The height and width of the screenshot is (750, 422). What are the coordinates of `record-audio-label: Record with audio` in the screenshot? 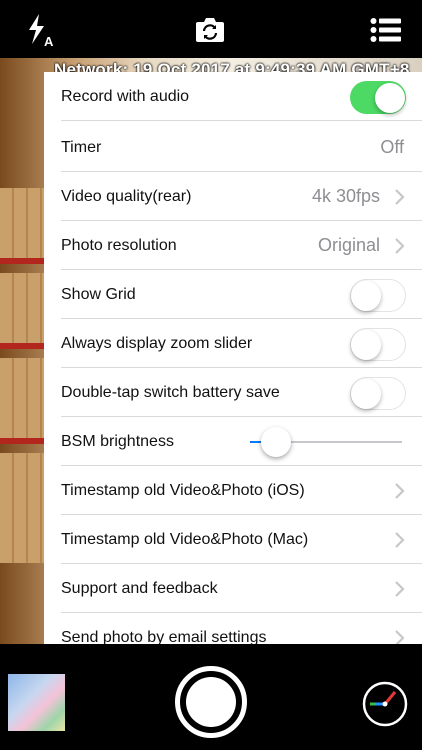 It's located at (125, 96).